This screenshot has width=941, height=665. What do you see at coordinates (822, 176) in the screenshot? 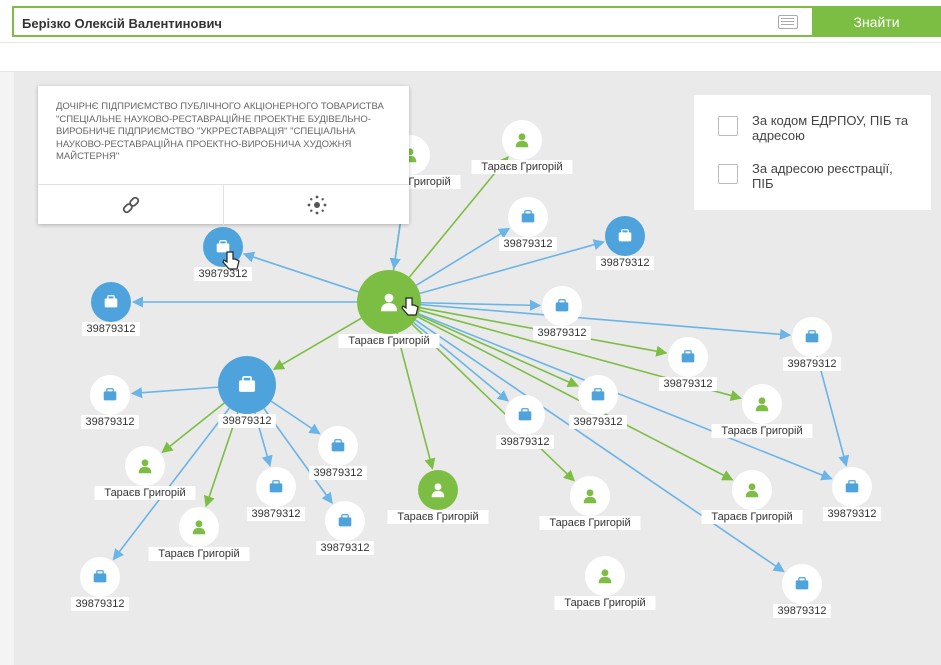
I see `filter-address-label: За адресою реєстрації, ПІБ` at bounding box center [822, 176].